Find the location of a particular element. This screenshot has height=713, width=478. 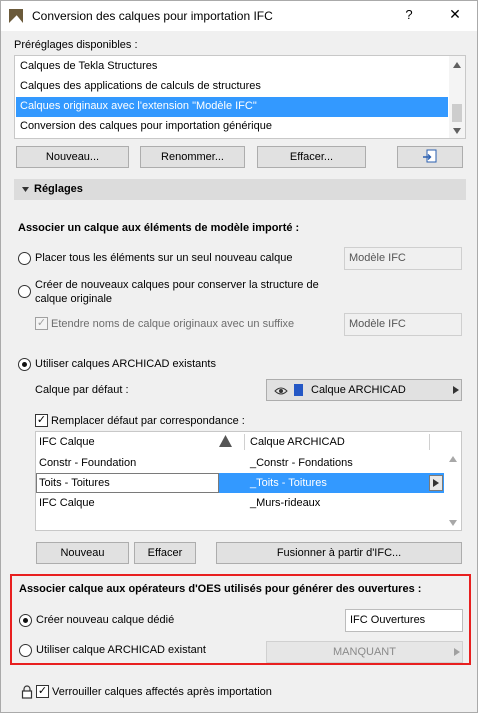

option-new-layers-label-2: calque originale is located at coordinates (74, 299).